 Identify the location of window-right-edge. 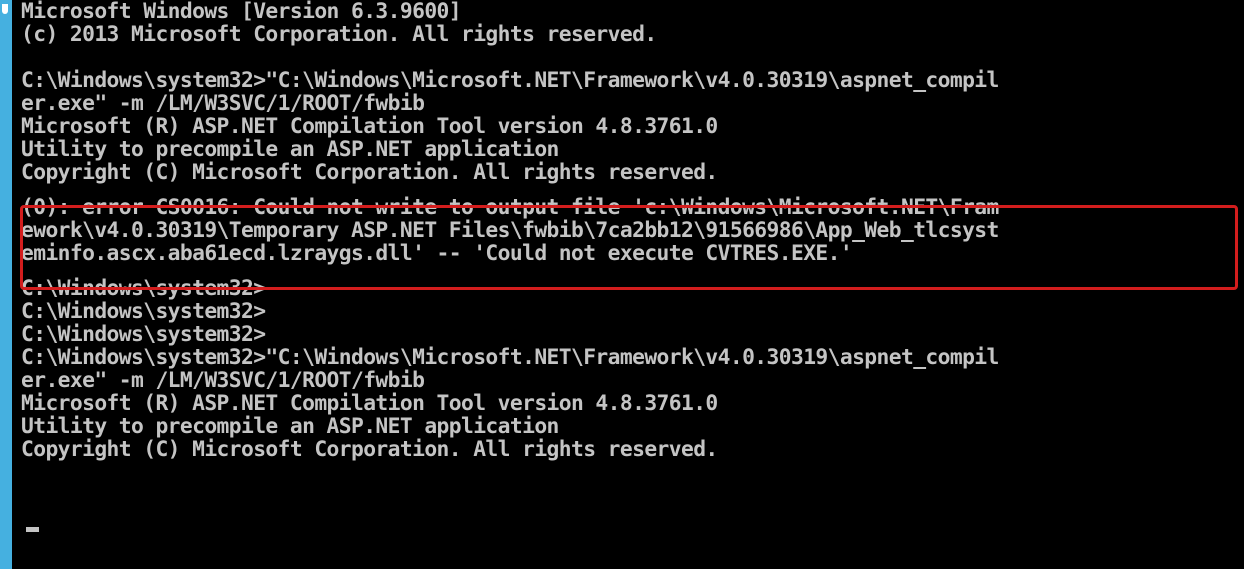
(1246, 284).